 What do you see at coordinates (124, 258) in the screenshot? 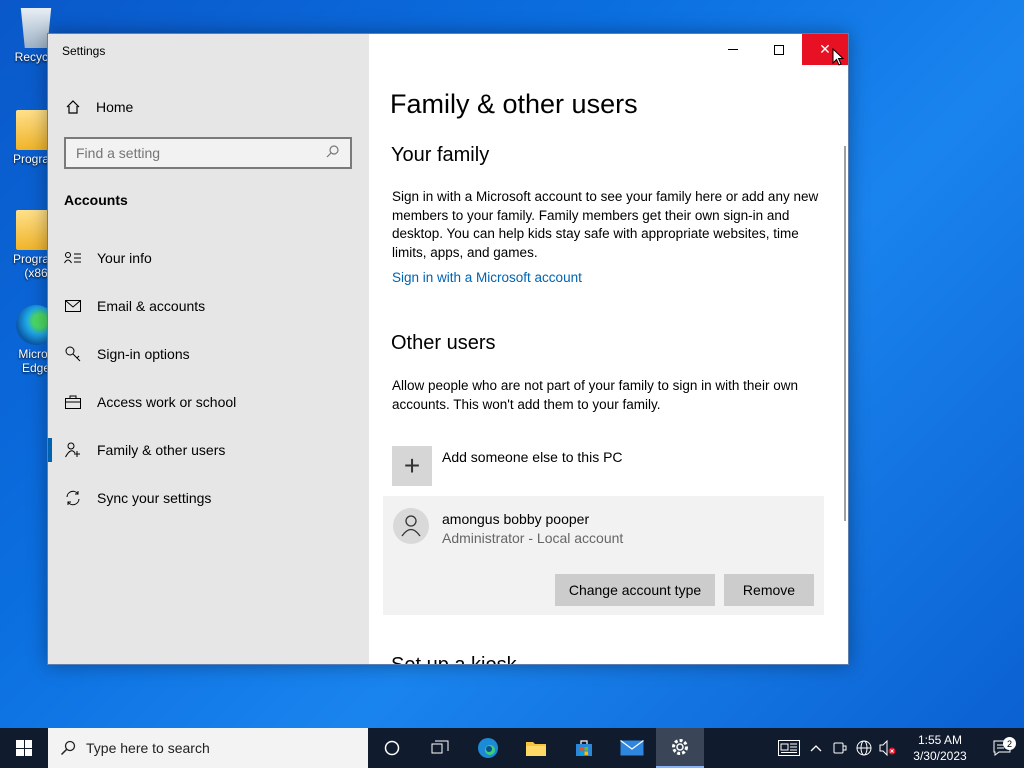
I see `sidebar-item-label: Your info` at bounding box center [124, 258].